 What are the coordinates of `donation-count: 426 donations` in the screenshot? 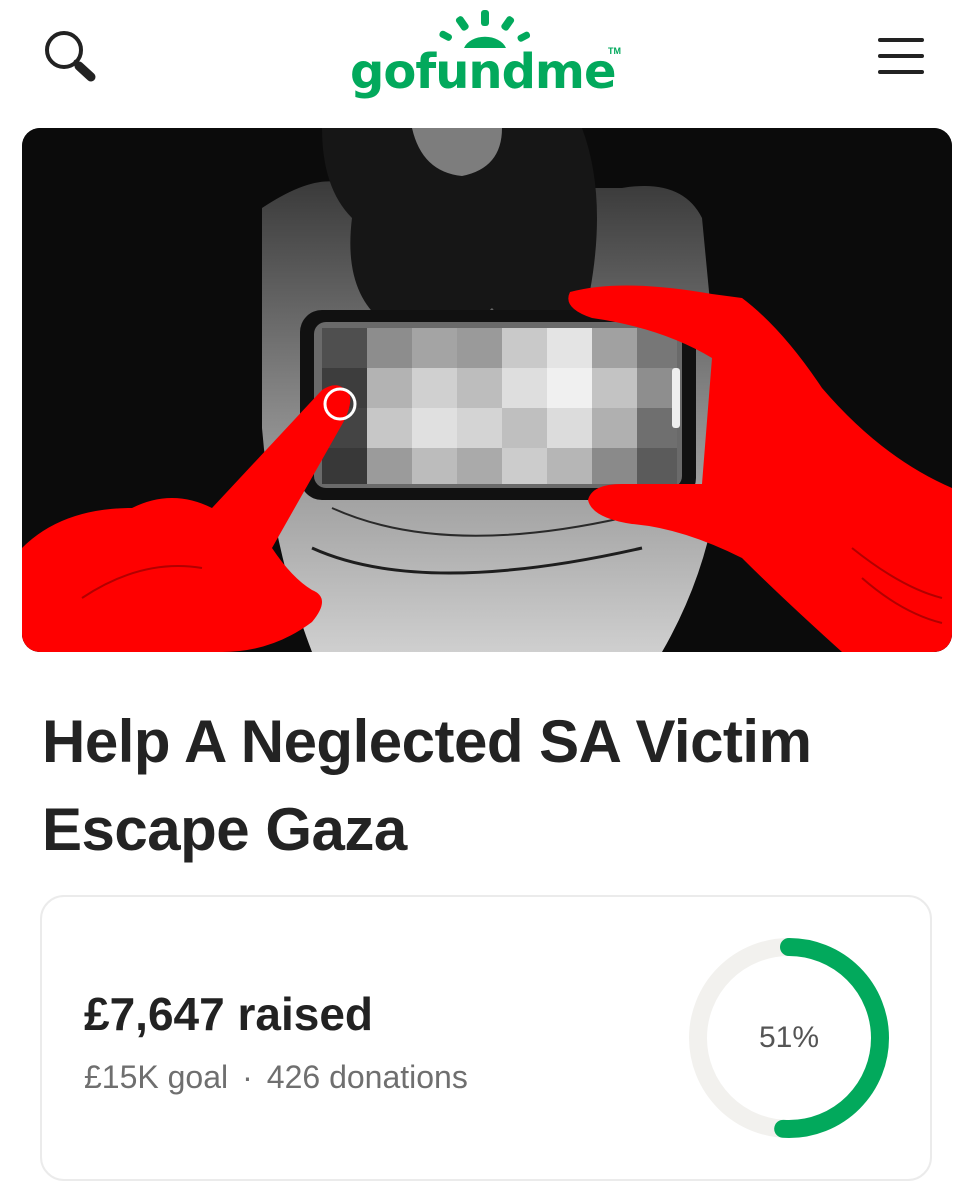 It's located at (367, 1077).